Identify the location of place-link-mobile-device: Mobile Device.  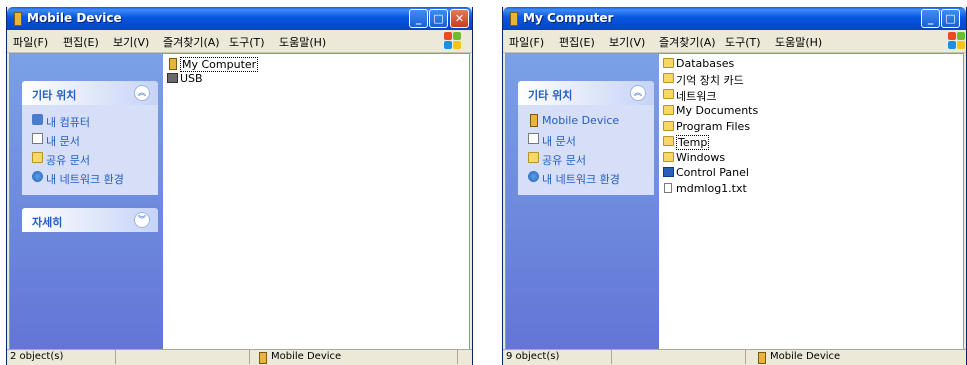
(586, 120).